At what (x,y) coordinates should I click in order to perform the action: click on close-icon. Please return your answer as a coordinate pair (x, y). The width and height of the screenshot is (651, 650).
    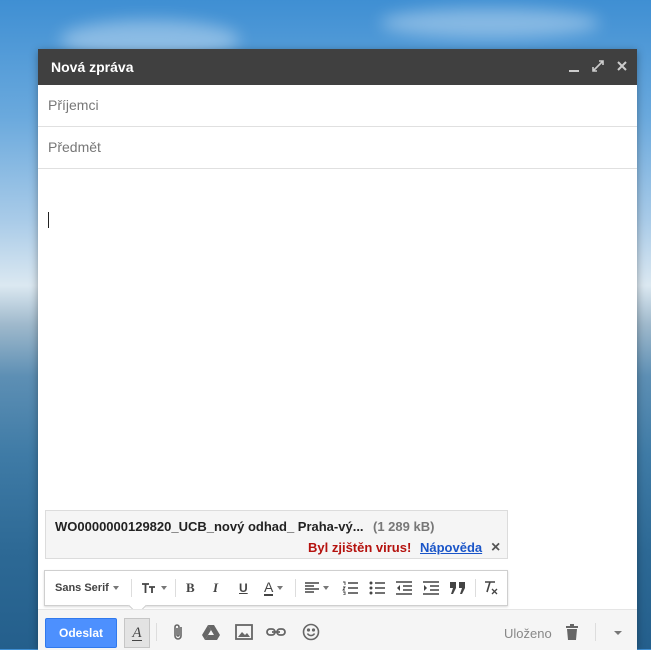
    Looking at the image, I should click on (622, 66).